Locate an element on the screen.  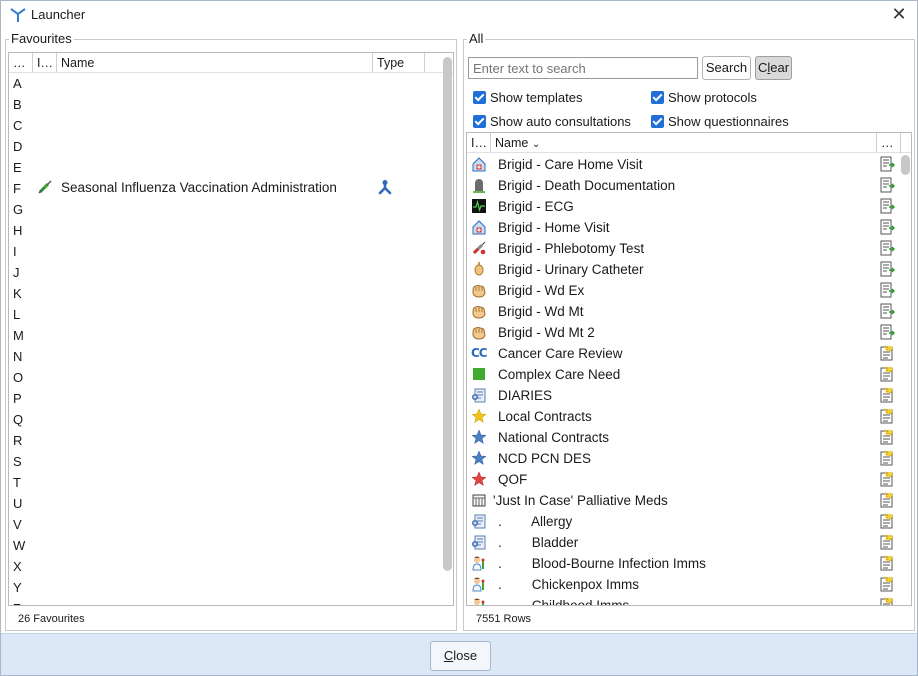
all-list-row-name: National Contracts is located at coordinates (554, 437).